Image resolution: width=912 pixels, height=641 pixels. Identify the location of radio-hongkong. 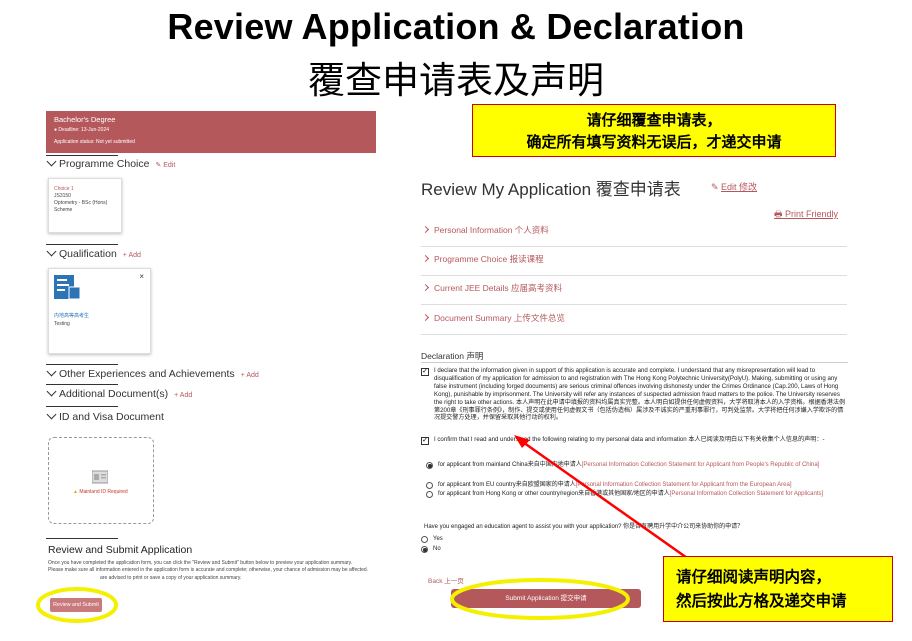
(429, 494).